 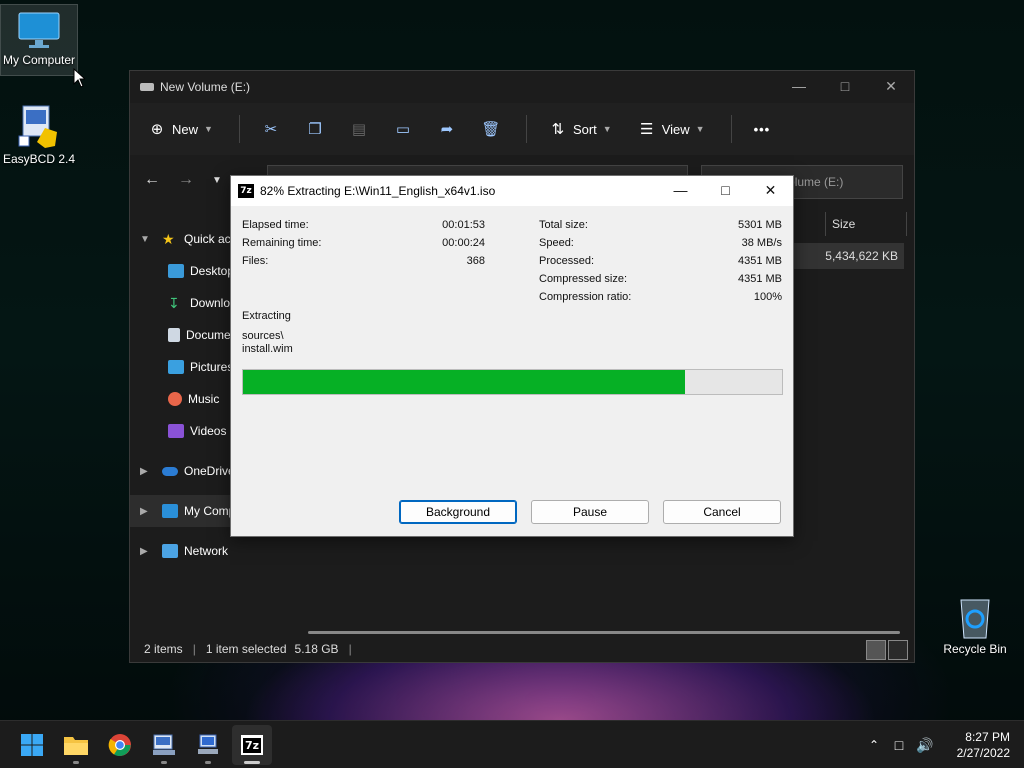 I want to click on sort-button: ⇅ Sort ▼, so click(x=580, y=129).